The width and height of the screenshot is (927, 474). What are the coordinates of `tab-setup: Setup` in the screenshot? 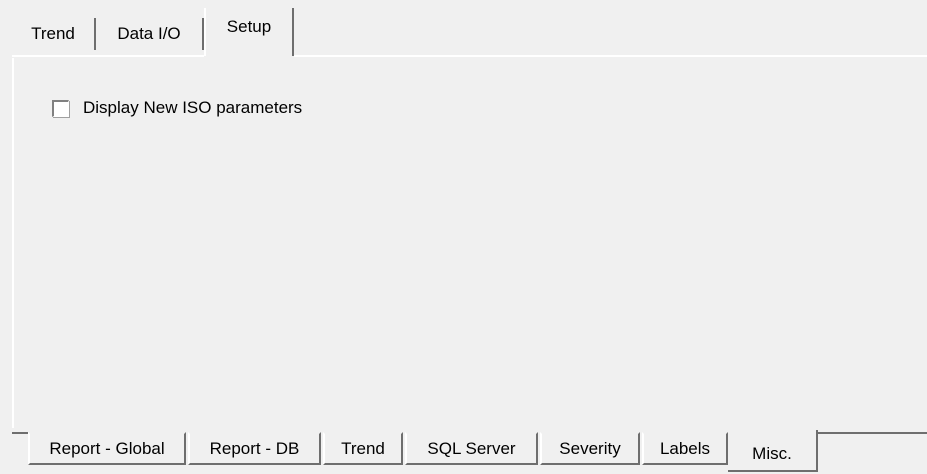 It's located at (249, 32).